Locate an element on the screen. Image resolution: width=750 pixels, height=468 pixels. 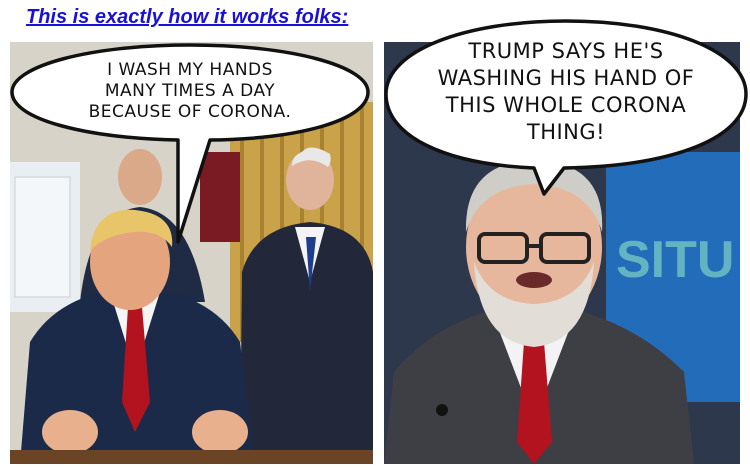
screen-text: SITU is located at coordinates (675, 260).